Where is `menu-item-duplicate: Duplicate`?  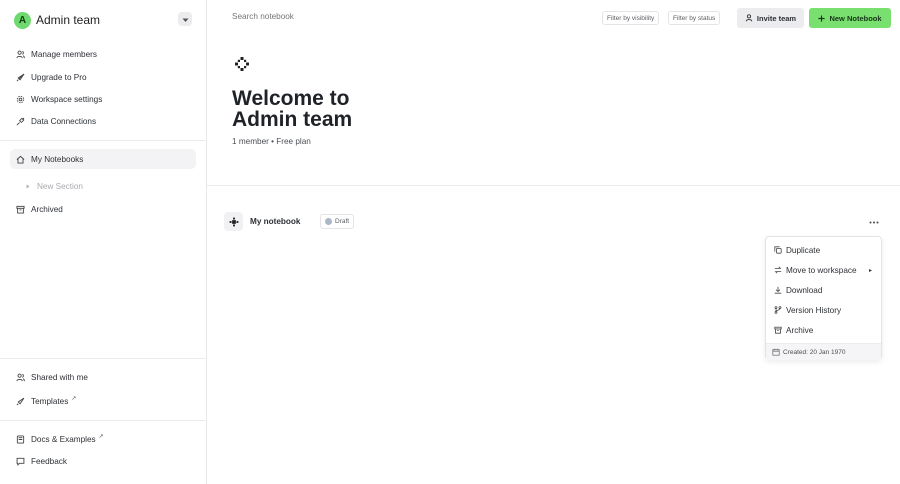 menu-item-duplicate: Duplicate is located at coordinates (823, 250).